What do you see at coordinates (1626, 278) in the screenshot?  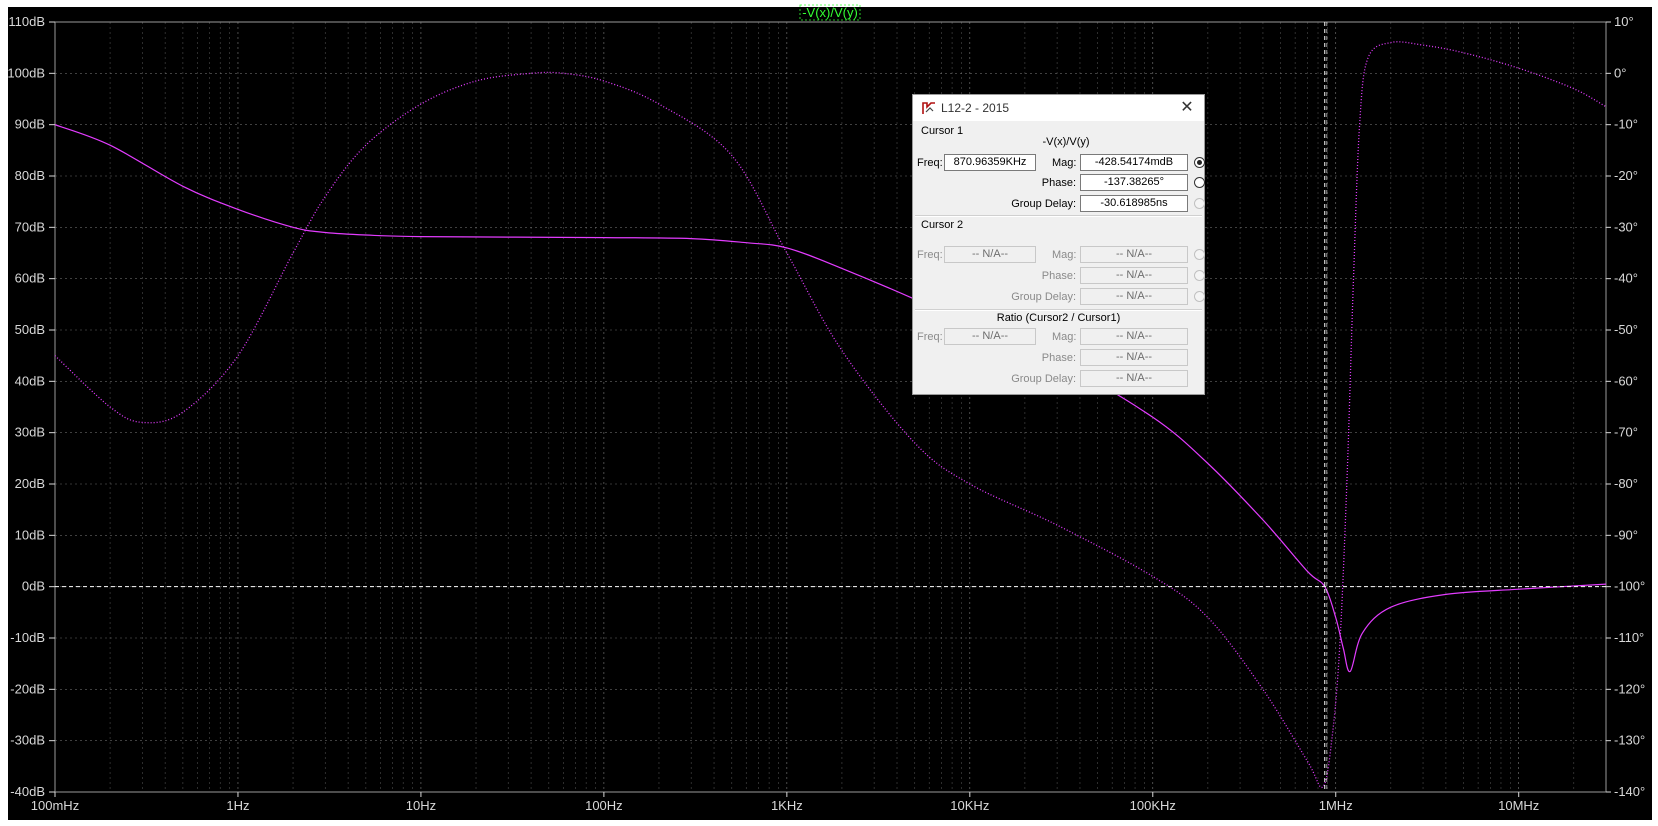 I see `y-tick-label-right: -40°` at bounding box center [1626, 278].